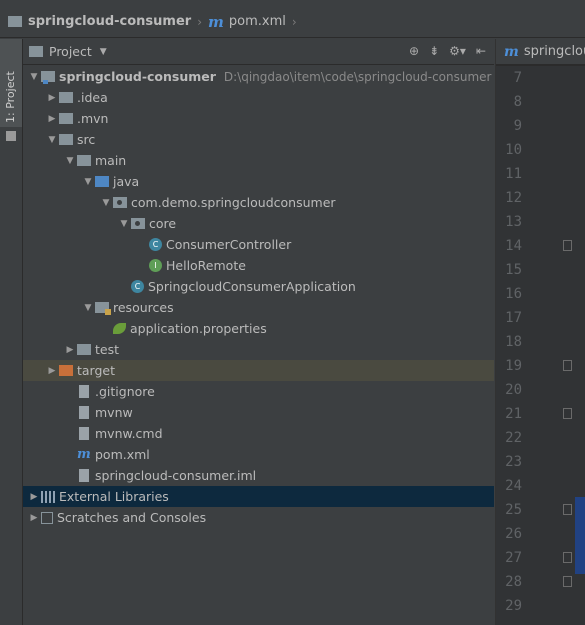 This screenshot has height=625, width=585. I want to click on gear-icon: ⚙▾, so click(457, 51).